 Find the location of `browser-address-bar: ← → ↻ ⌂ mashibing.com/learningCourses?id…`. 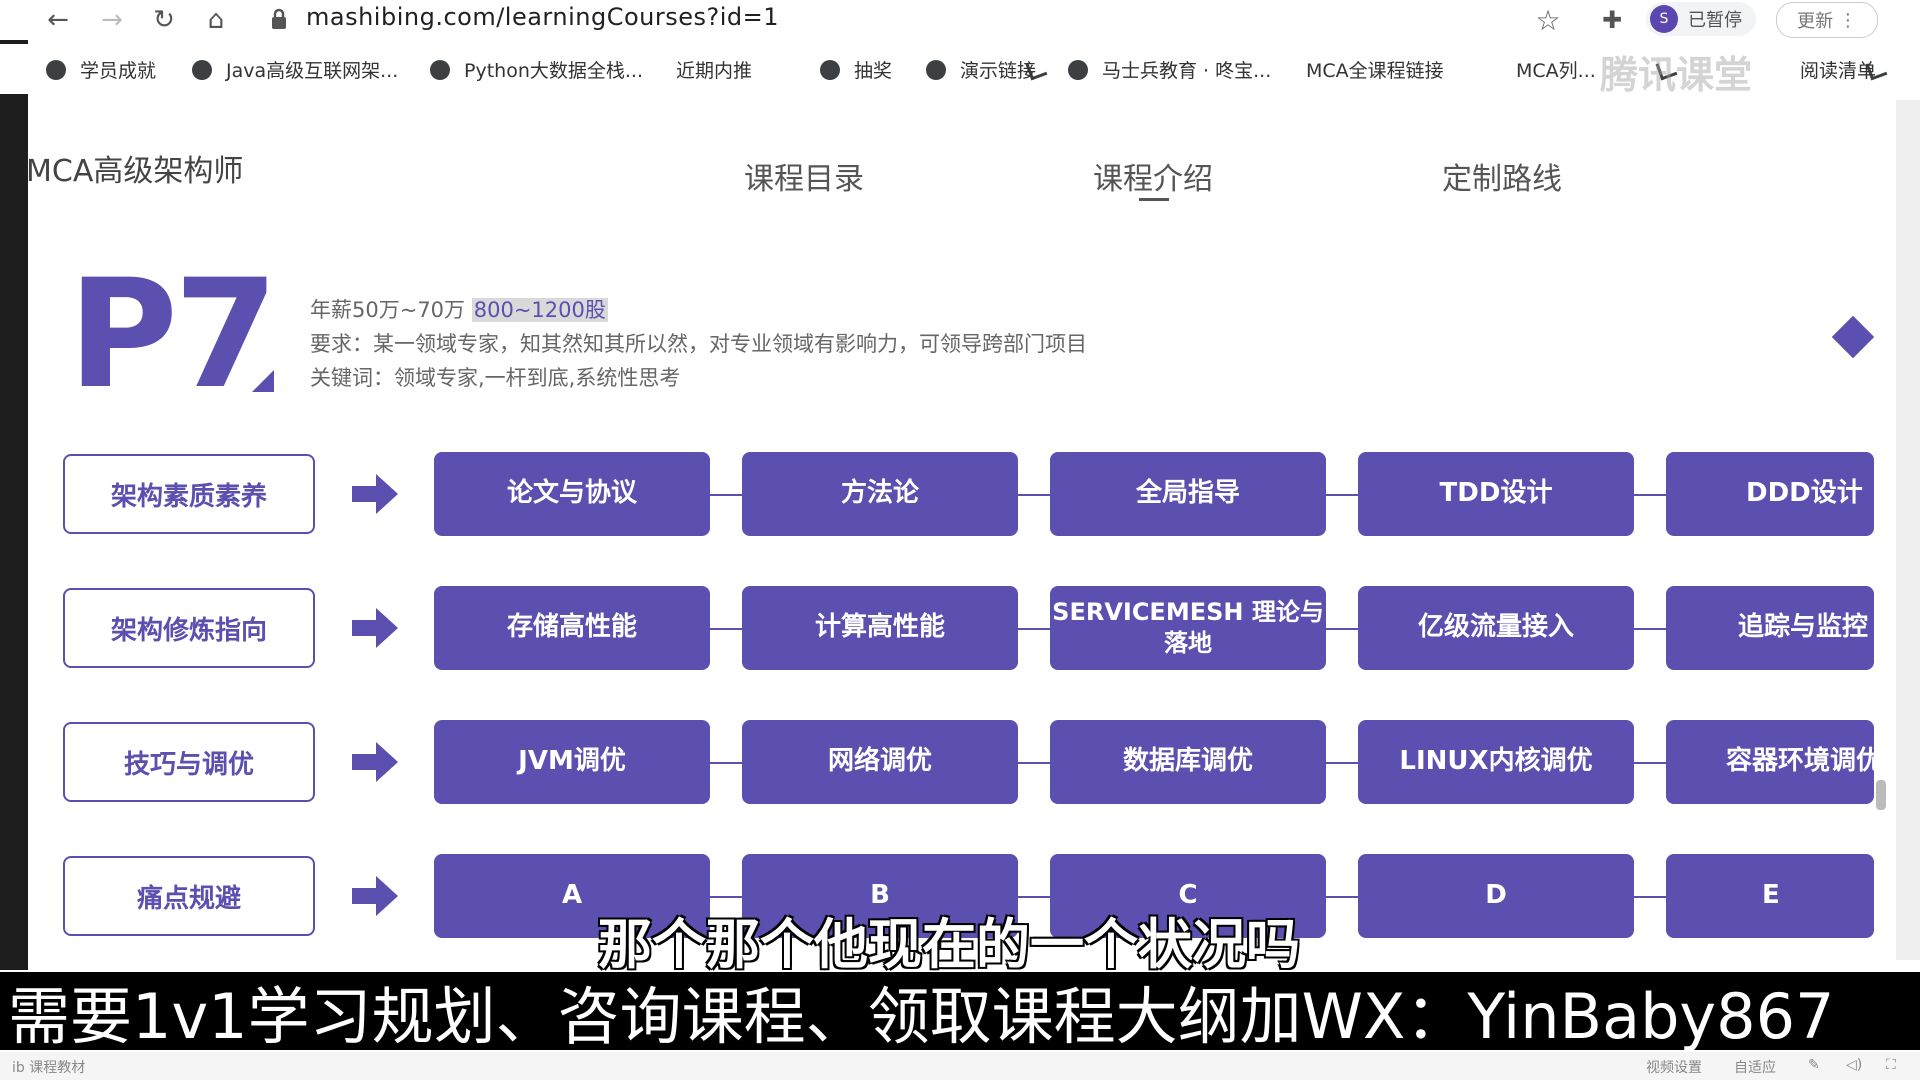

browser-address-bar: ← → ↻ ⌂ mashibing.com/learningCourses?id… is located at coordinates (960, 20).